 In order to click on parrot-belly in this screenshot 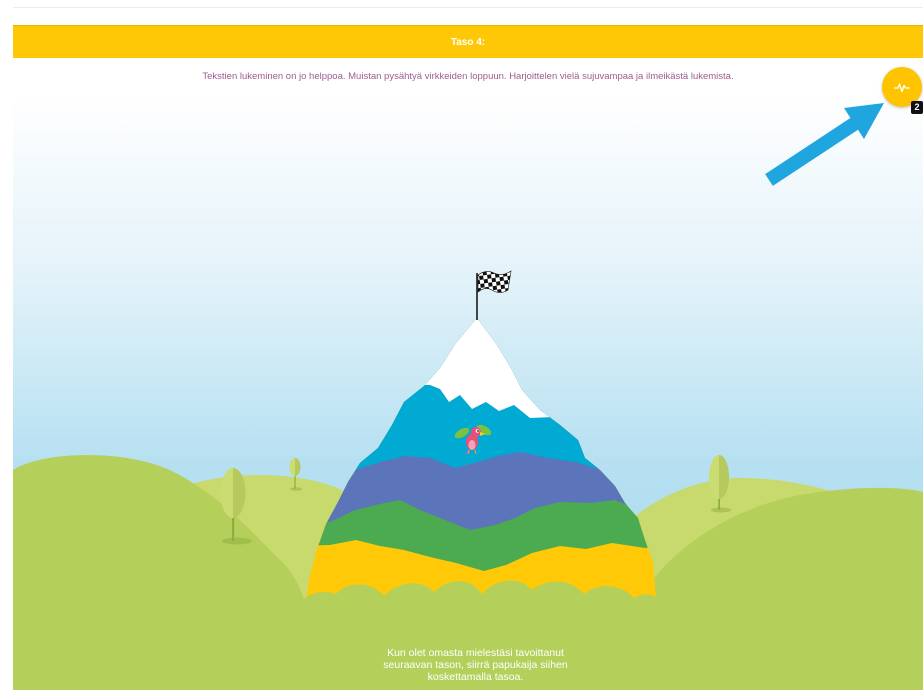, I will do `click(472, 445)`.